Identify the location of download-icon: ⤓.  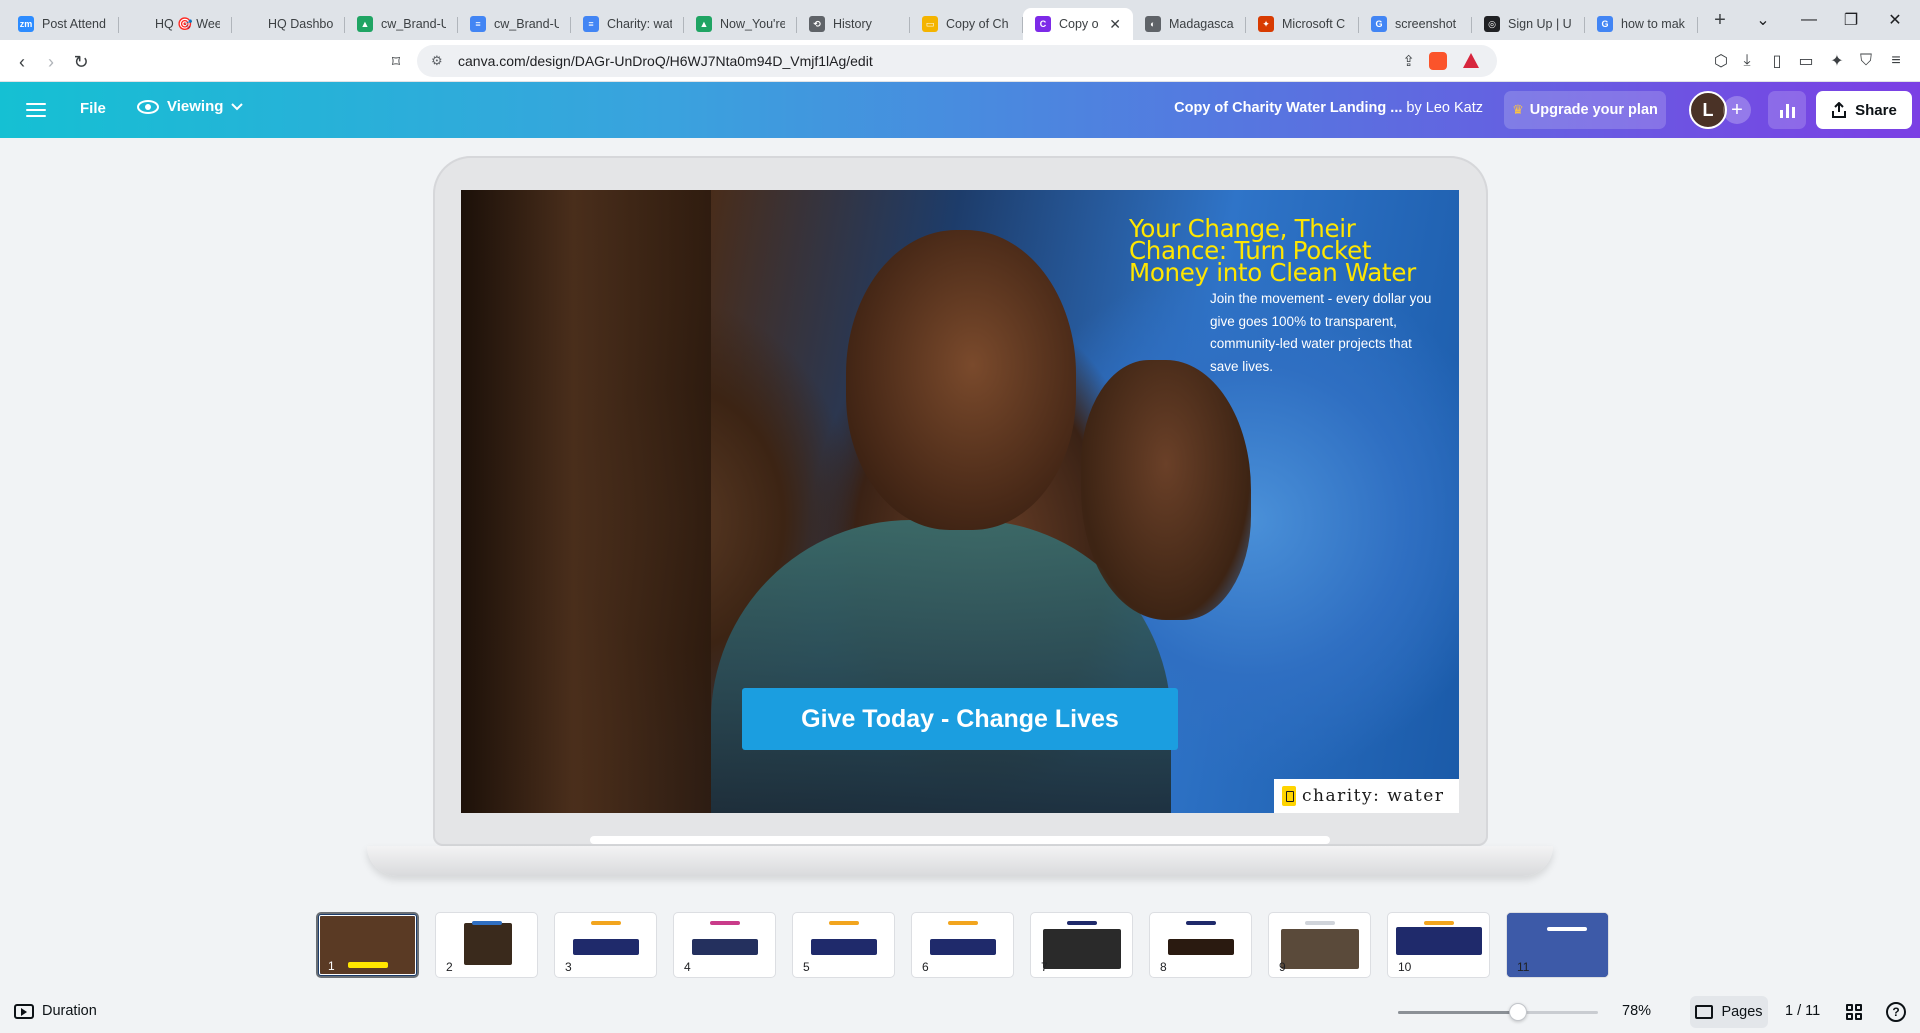
(1747, 61).